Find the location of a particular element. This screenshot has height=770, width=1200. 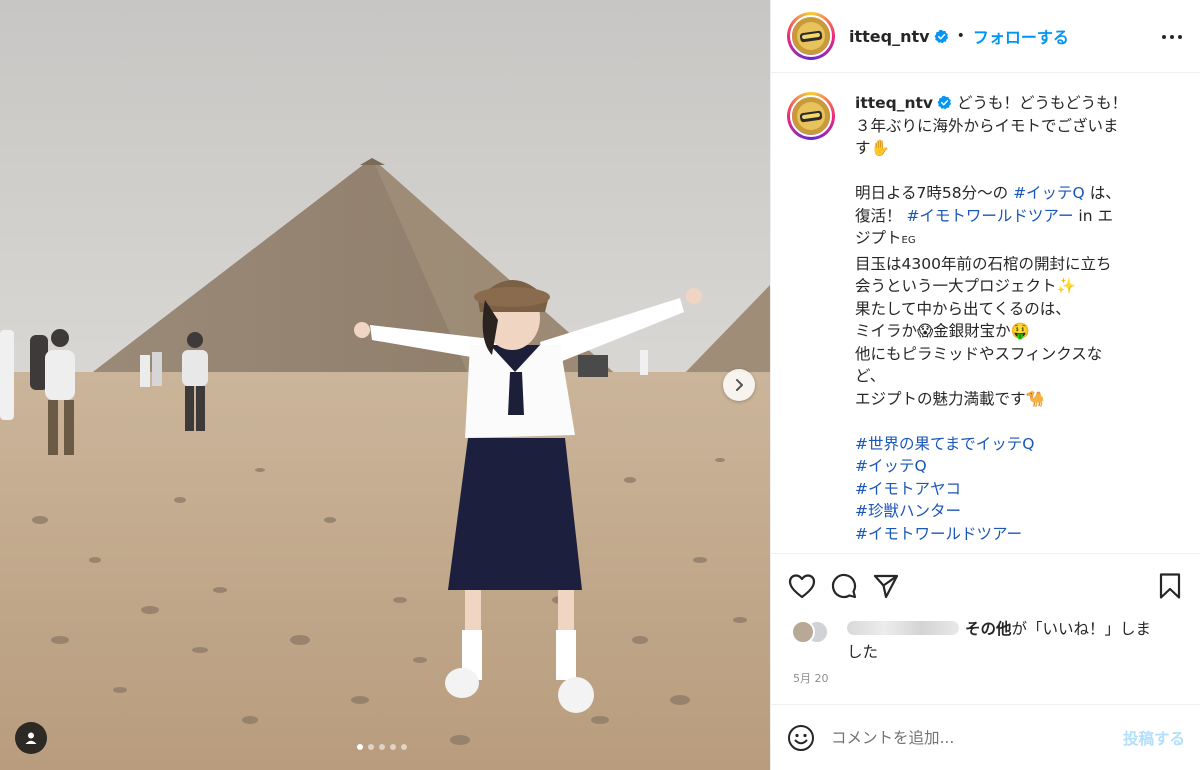

comment-bar: 投稿する is located at coordinates (985, 737).